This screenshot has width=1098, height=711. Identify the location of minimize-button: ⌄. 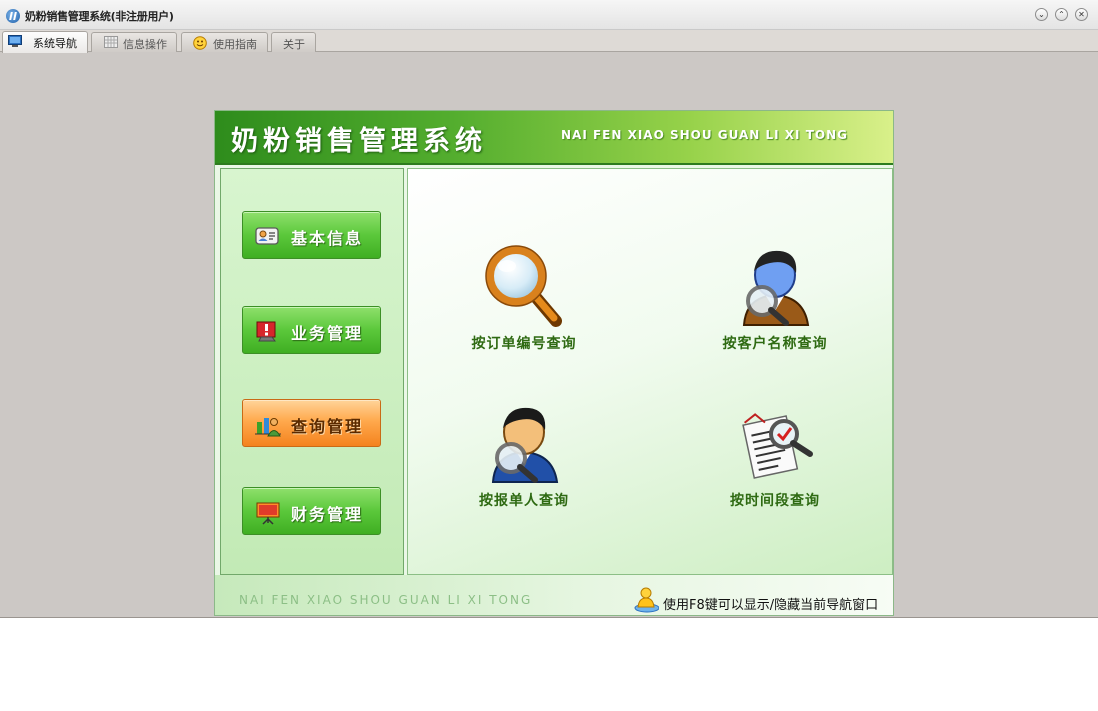
(1041, 14).